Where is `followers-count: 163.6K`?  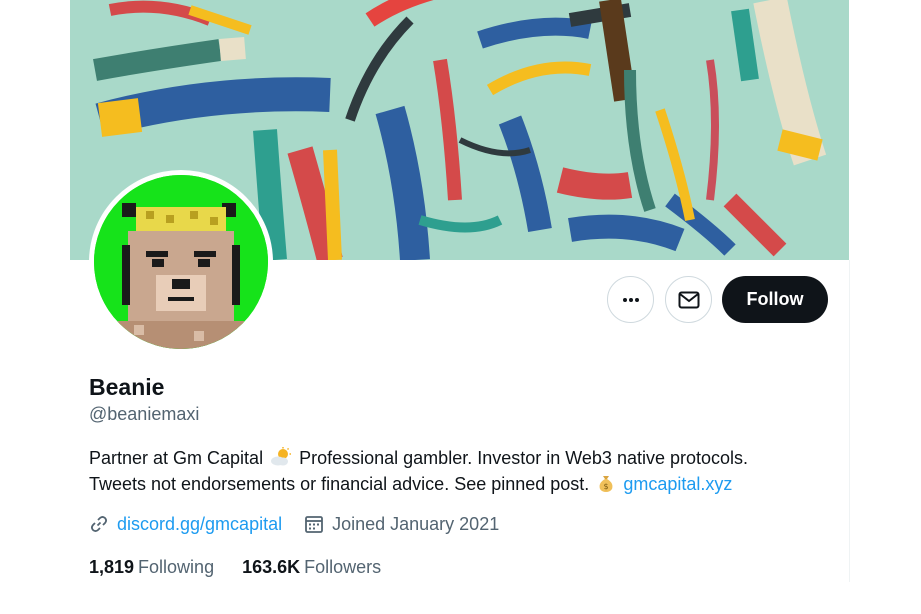 followers-count: 163.6K is located at coordinates (271, 566).